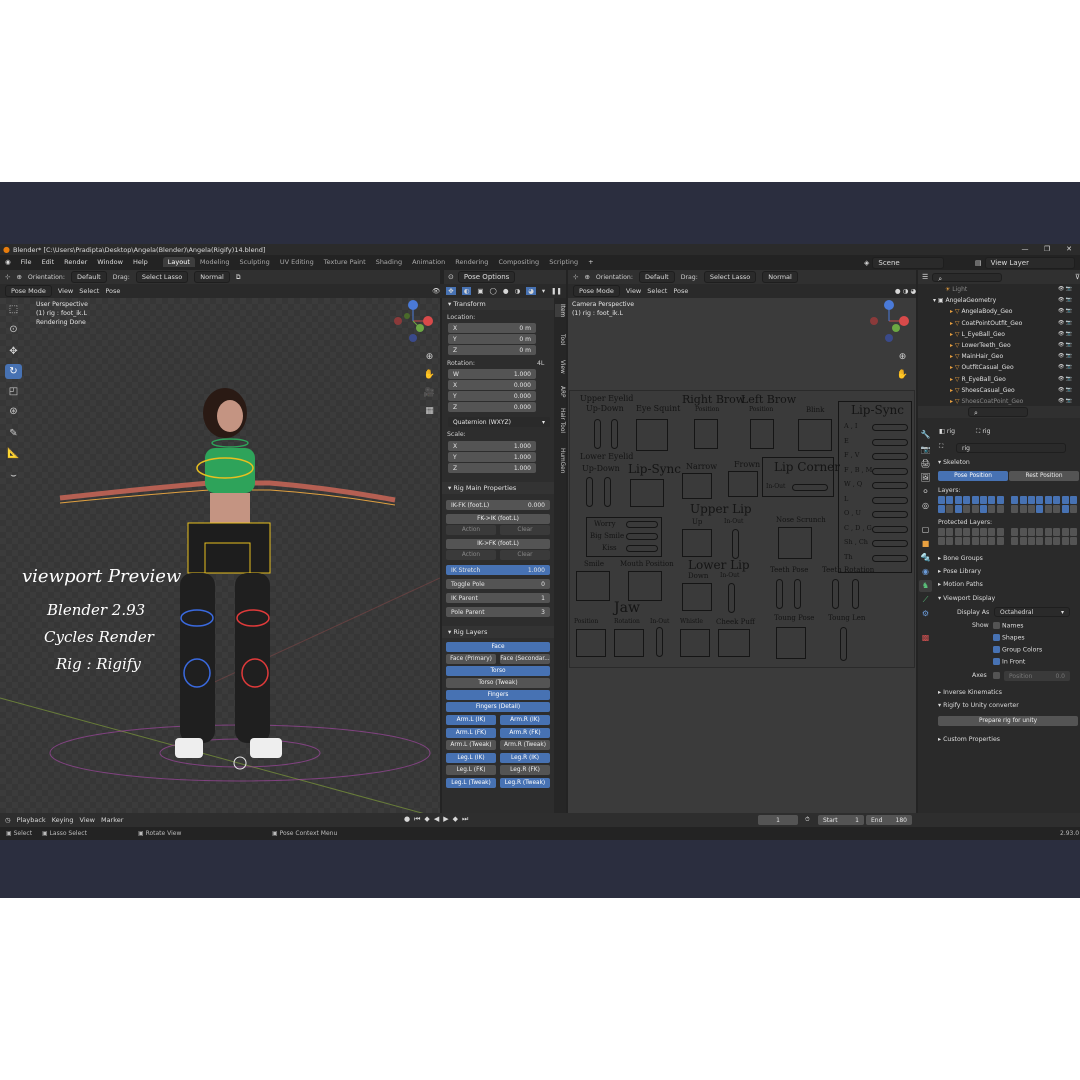  I want to click on jump-end-icon: ⏭, so click(465, 819).